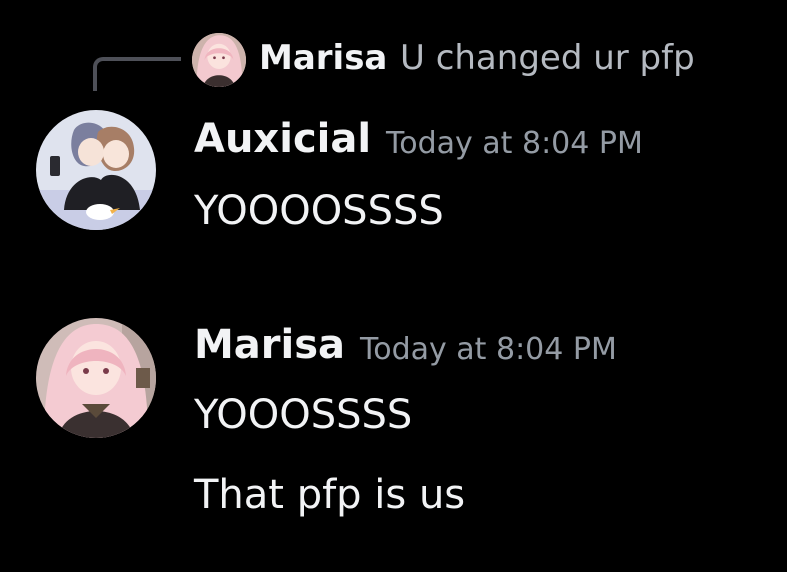 The height and width of the screenshot is (572, 787). What do you see at coordinates (547, 58) in the screenshot?
I see `reply-message-preview: U changed ur pfp` at bounding box center [547, 58].